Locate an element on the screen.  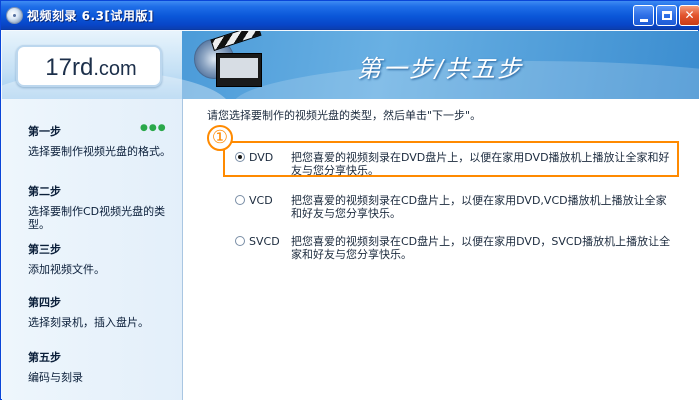
radio-dvd is located at coordinates (240, 157).